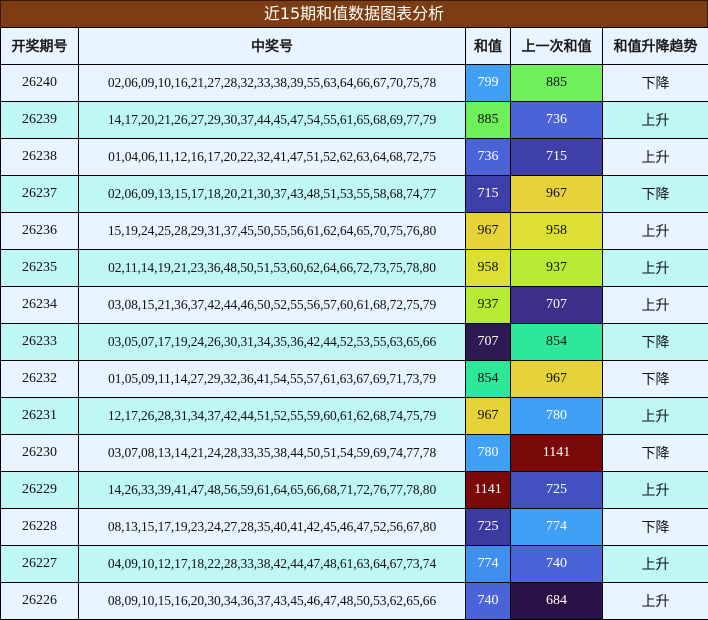 The height and width of the screenshot is (620, 708). I want to click on prev-sum-cell: 684, so click(556, 601).